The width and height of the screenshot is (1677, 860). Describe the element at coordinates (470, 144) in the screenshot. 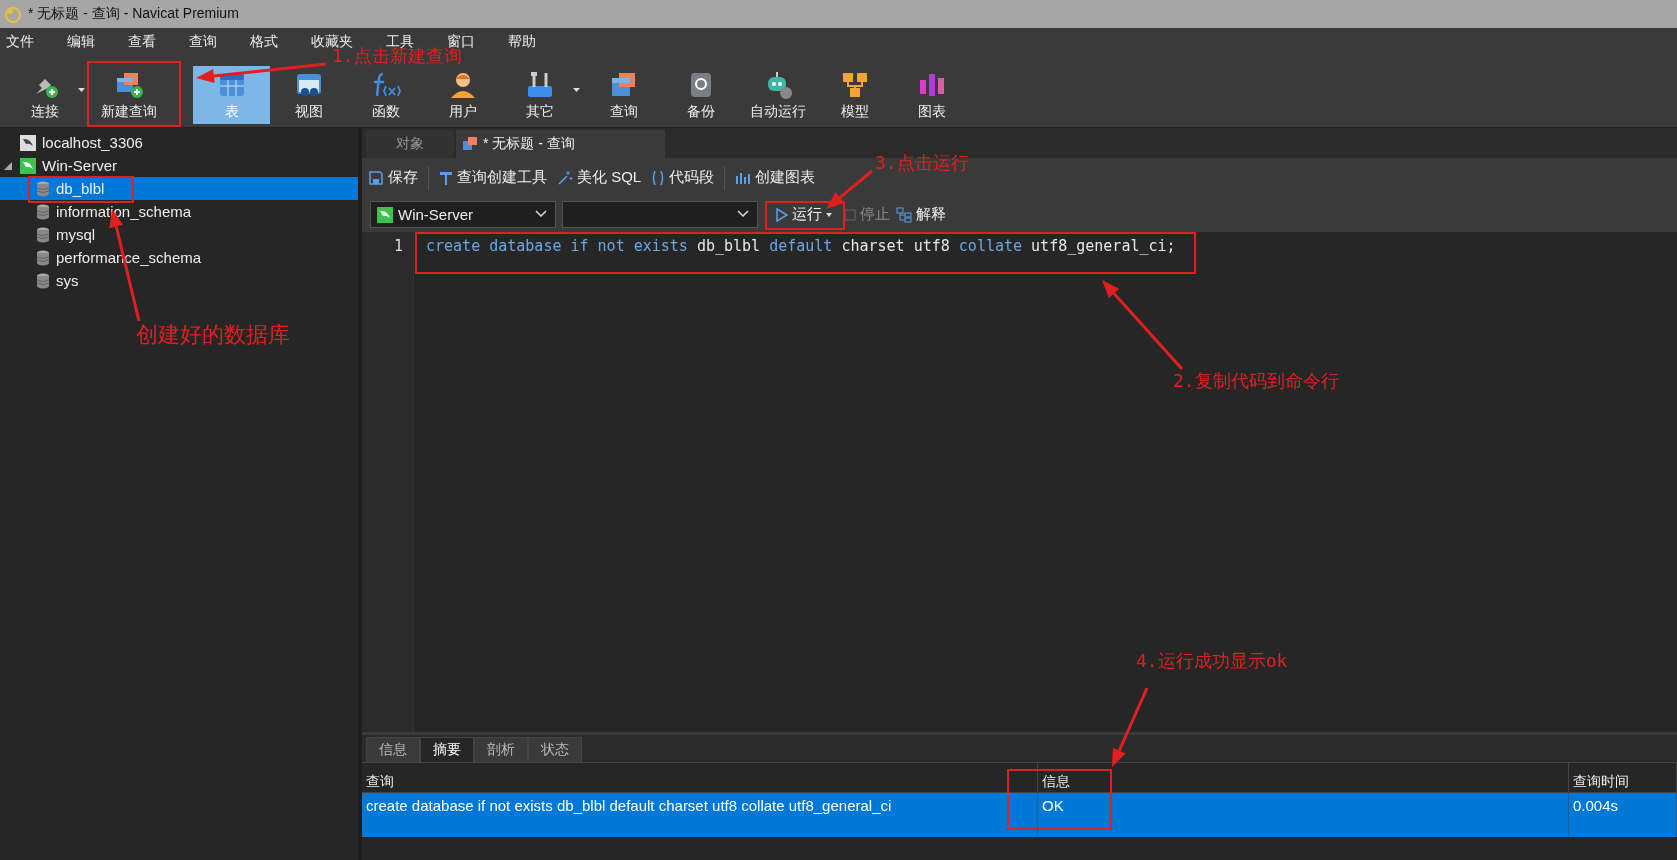

I see `query-tab-icon` at that location.